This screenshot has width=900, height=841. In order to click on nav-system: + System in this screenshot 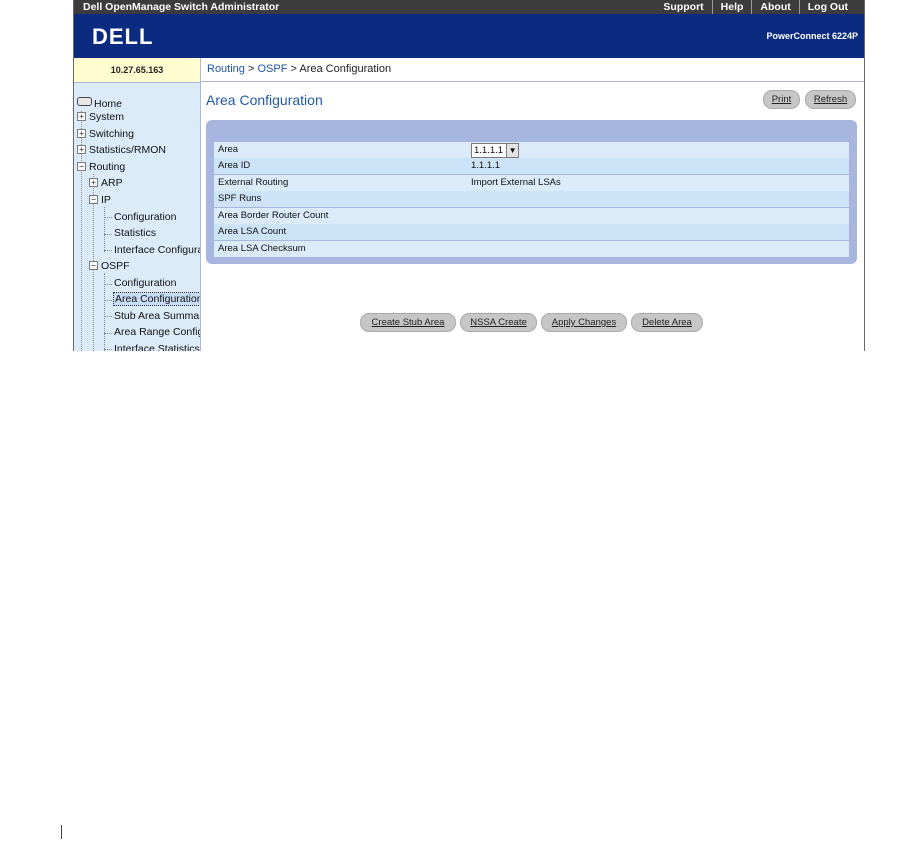, I will do `click(100, 117)`.